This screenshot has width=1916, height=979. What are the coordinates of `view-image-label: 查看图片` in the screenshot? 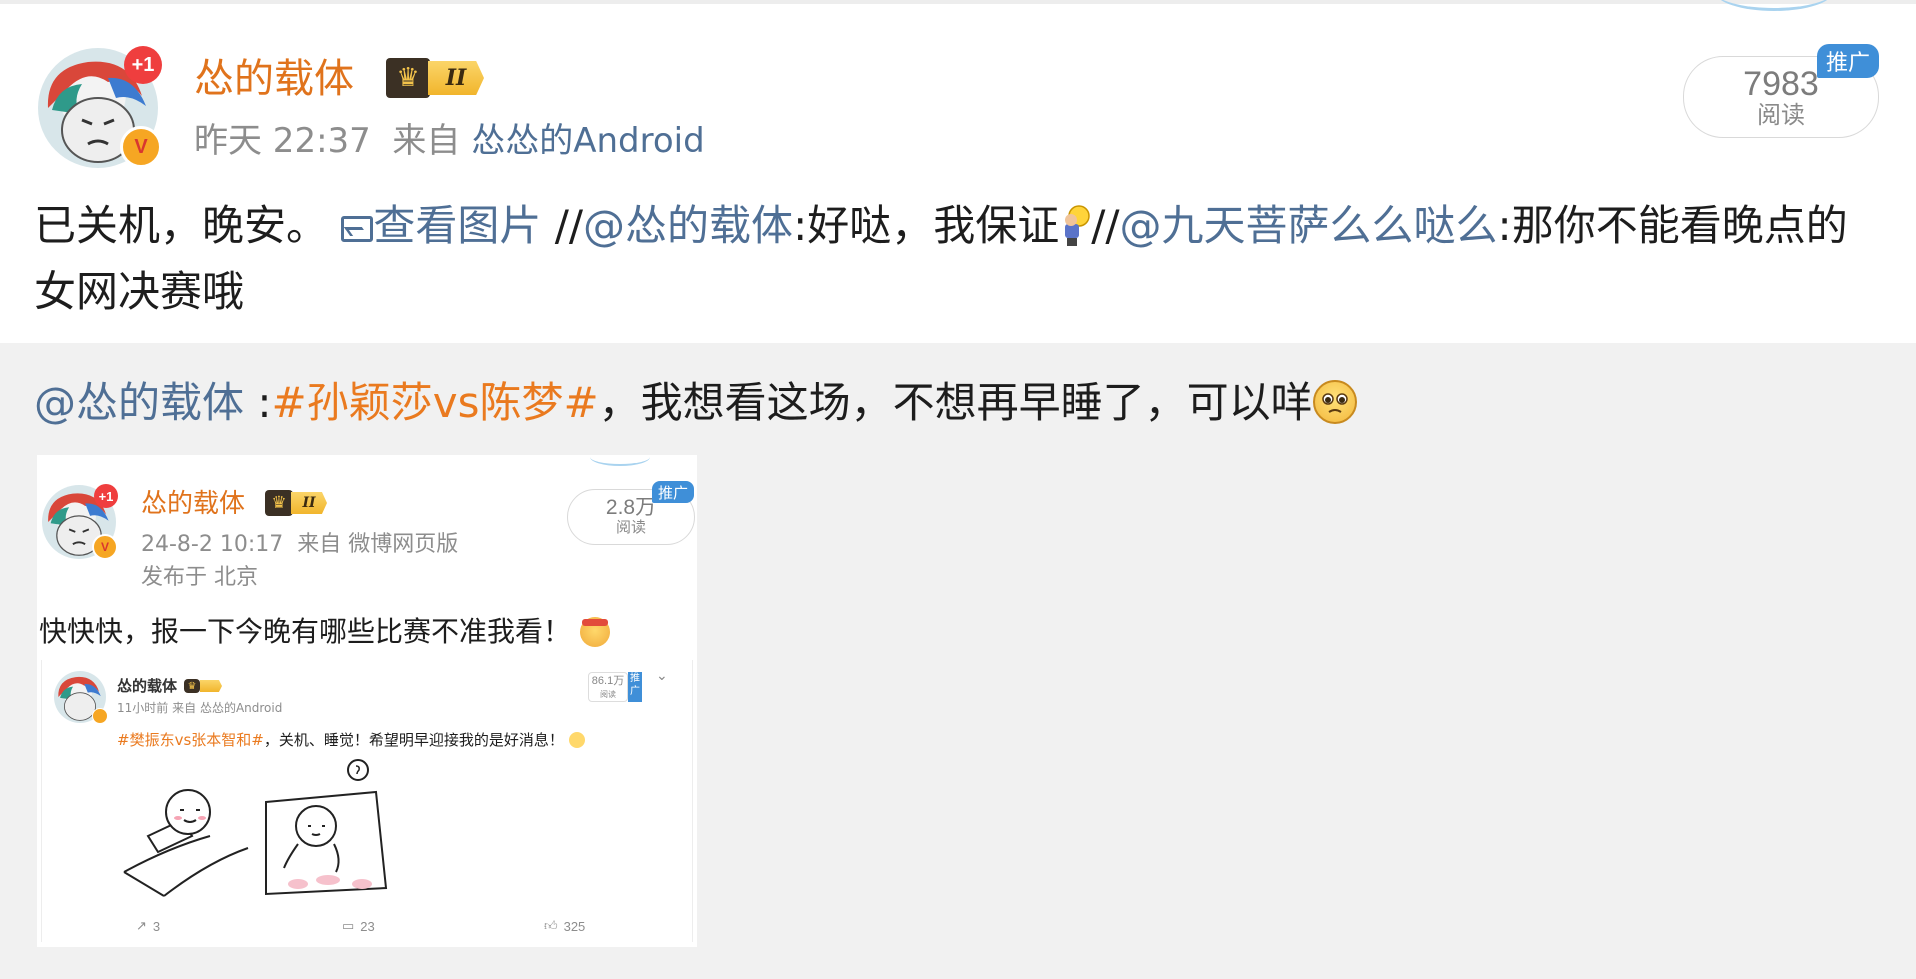 It's located at (457, 225).